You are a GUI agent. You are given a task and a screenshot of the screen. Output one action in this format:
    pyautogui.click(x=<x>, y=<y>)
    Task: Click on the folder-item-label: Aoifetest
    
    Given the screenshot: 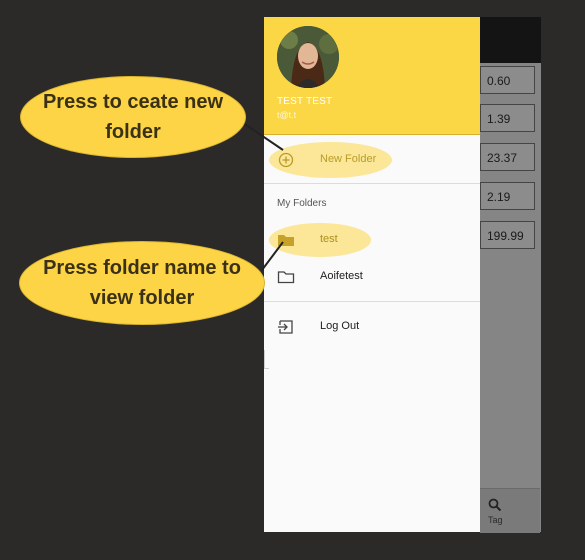 What is the action you would take?
    pyautogui.click(x=341, y=276)
    